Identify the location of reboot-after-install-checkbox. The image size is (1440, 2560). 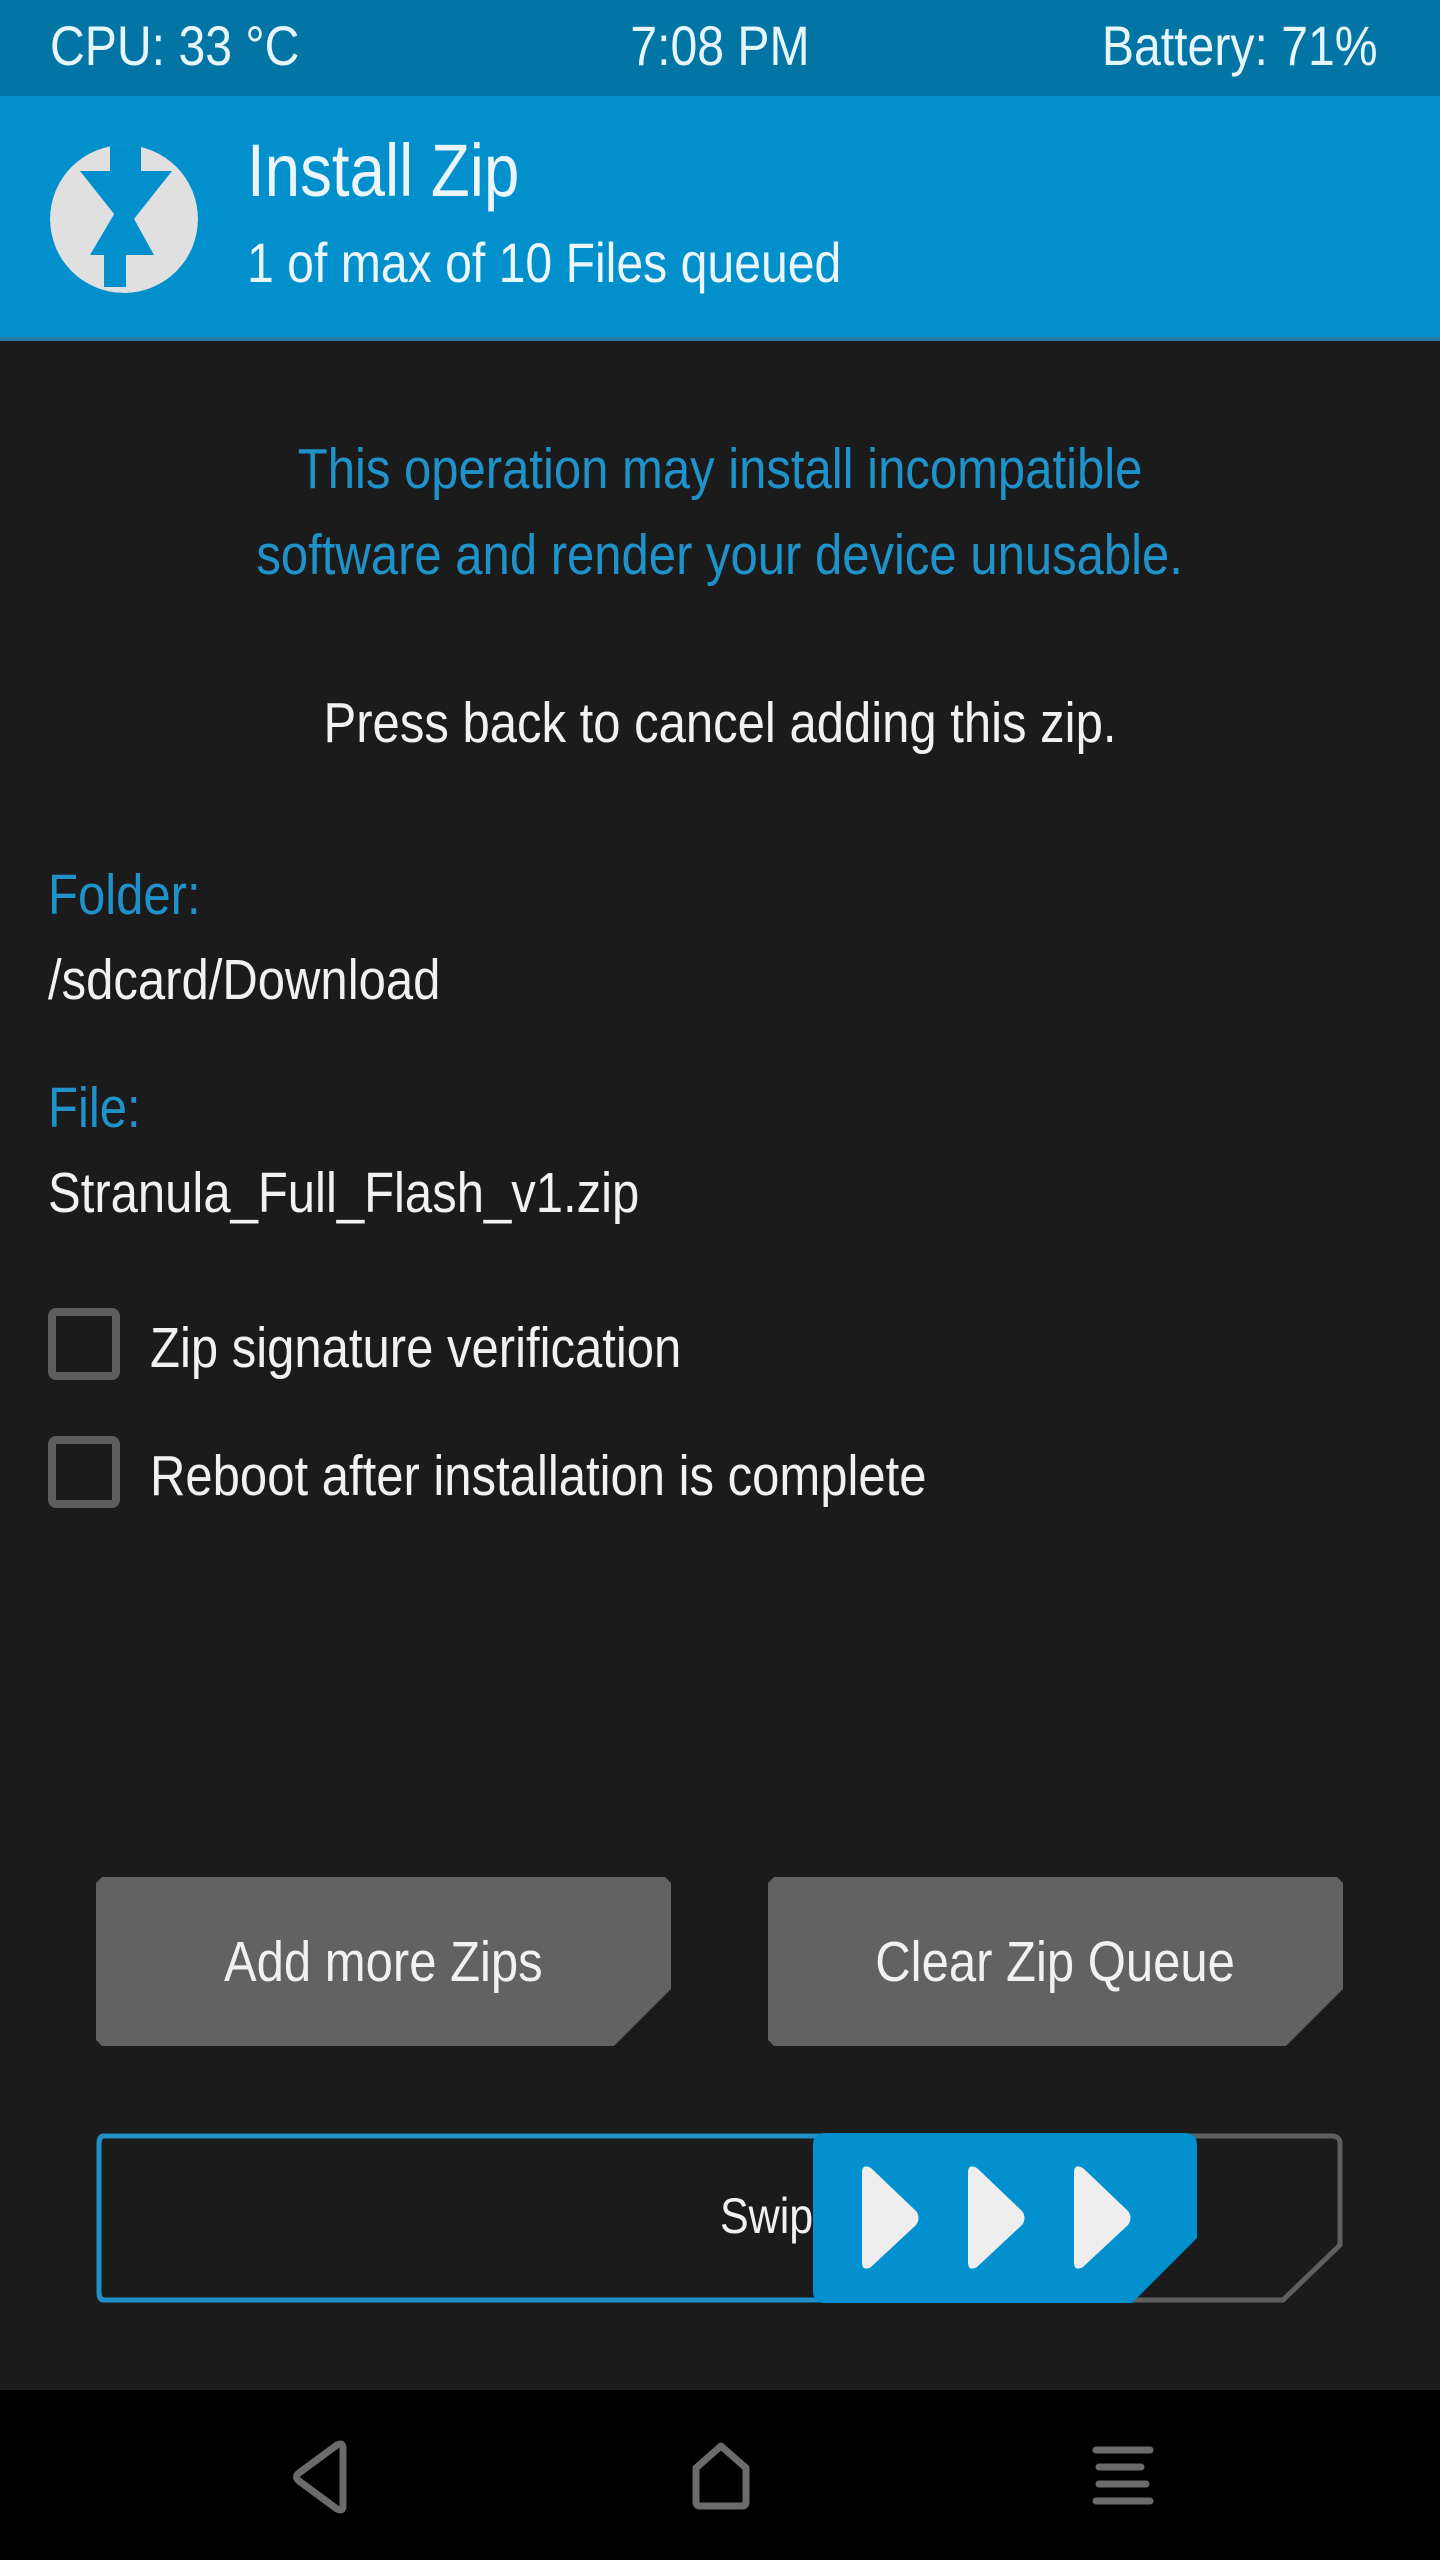
(84, 1472).